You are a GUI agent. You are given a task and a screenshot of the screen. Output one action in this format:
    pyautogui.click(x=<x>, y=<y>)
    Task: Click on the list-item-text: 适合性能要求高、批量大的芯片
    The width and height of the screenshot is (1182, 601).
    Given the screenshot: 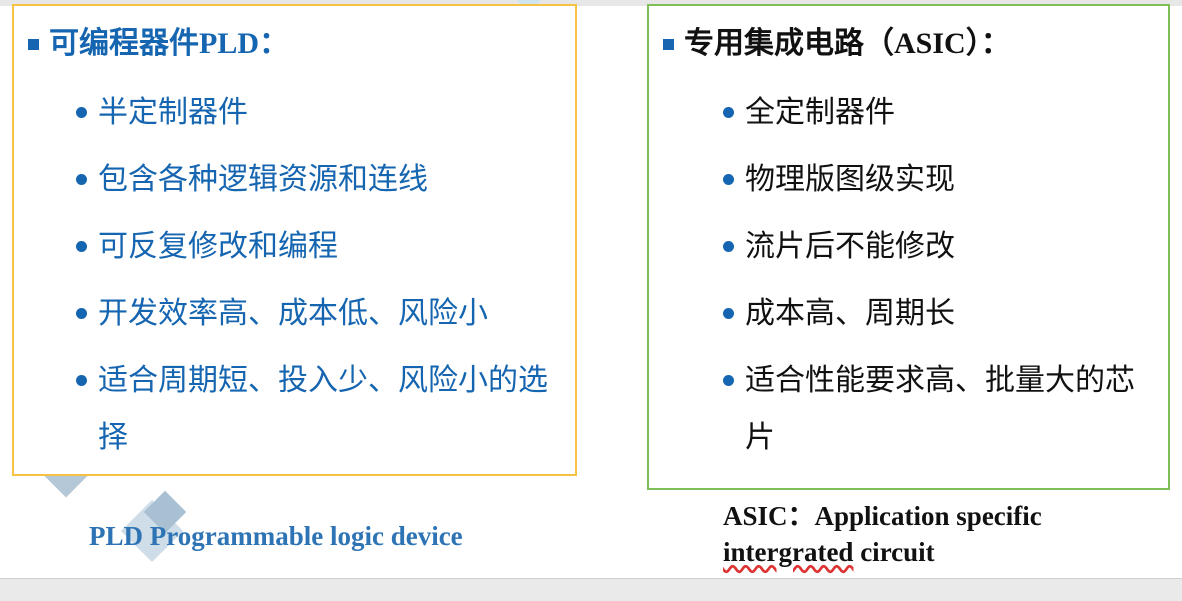 What is the action you would take?
    pyautogui.click(x=940, y=409)
    